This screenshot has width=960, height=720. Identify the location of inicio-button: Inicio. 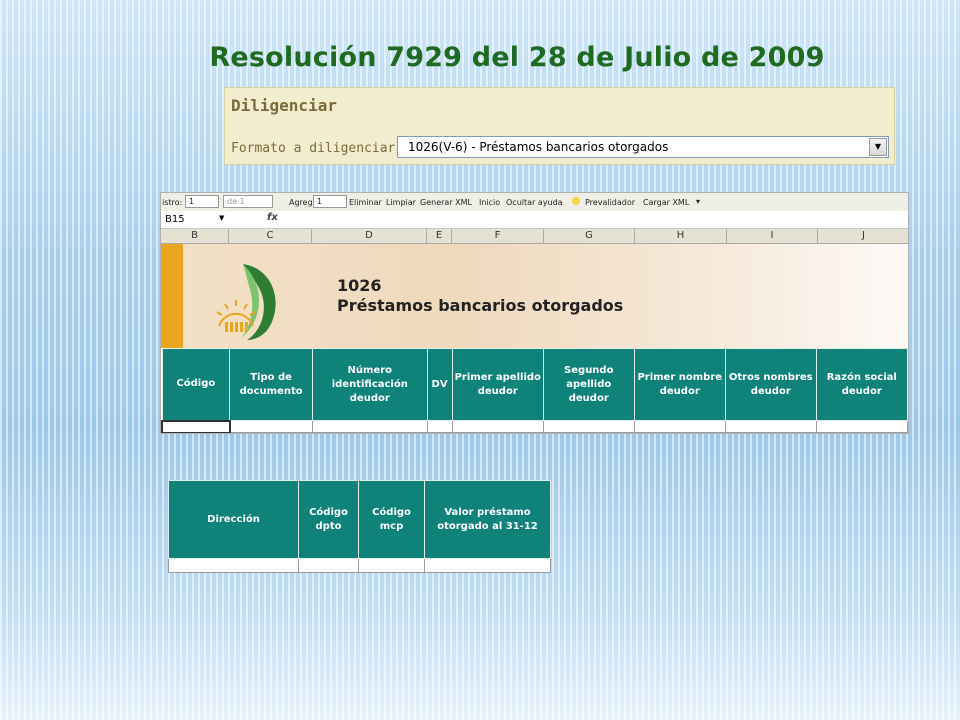
(489, 202).